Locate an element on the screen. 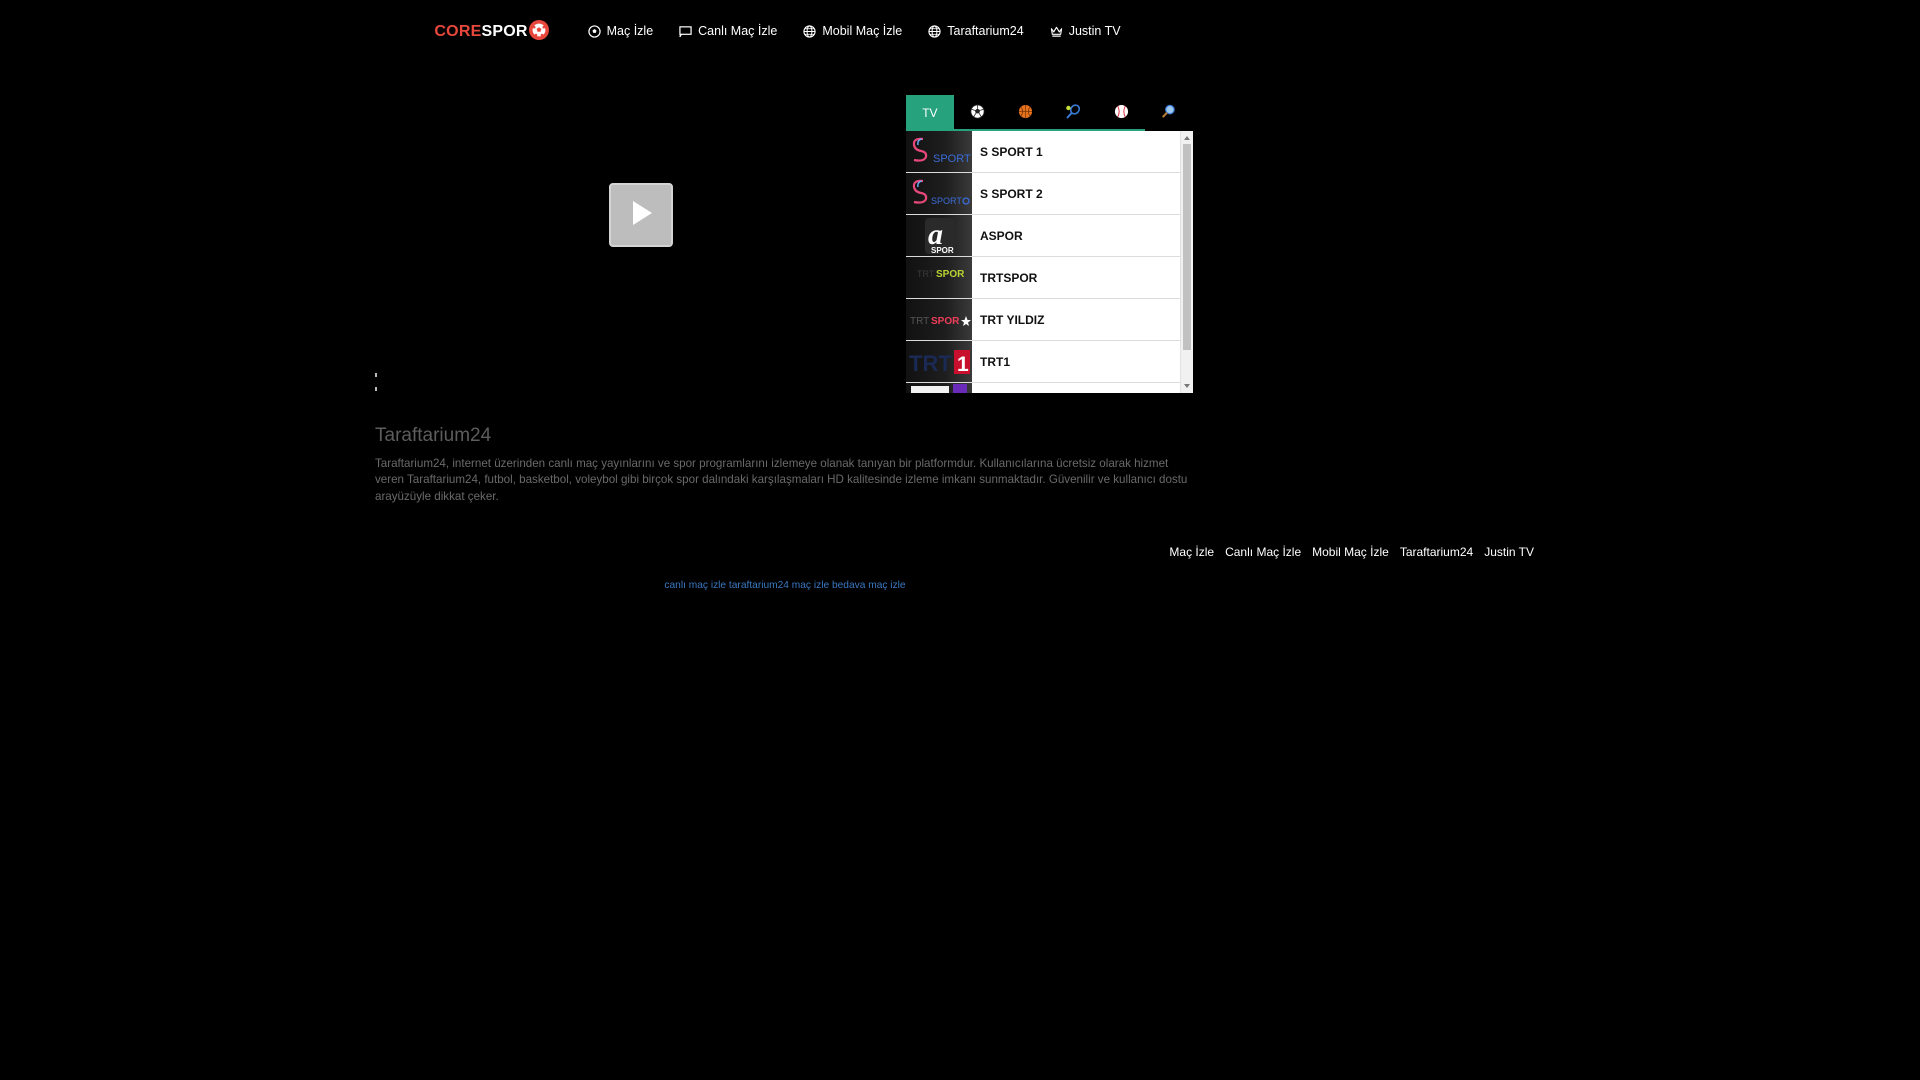 Image resolution: width=1920 pixels, height=1080 pixels. nav-mobil-mac-izle: Mobil Maç İzle is located at coordinates (852, 31).